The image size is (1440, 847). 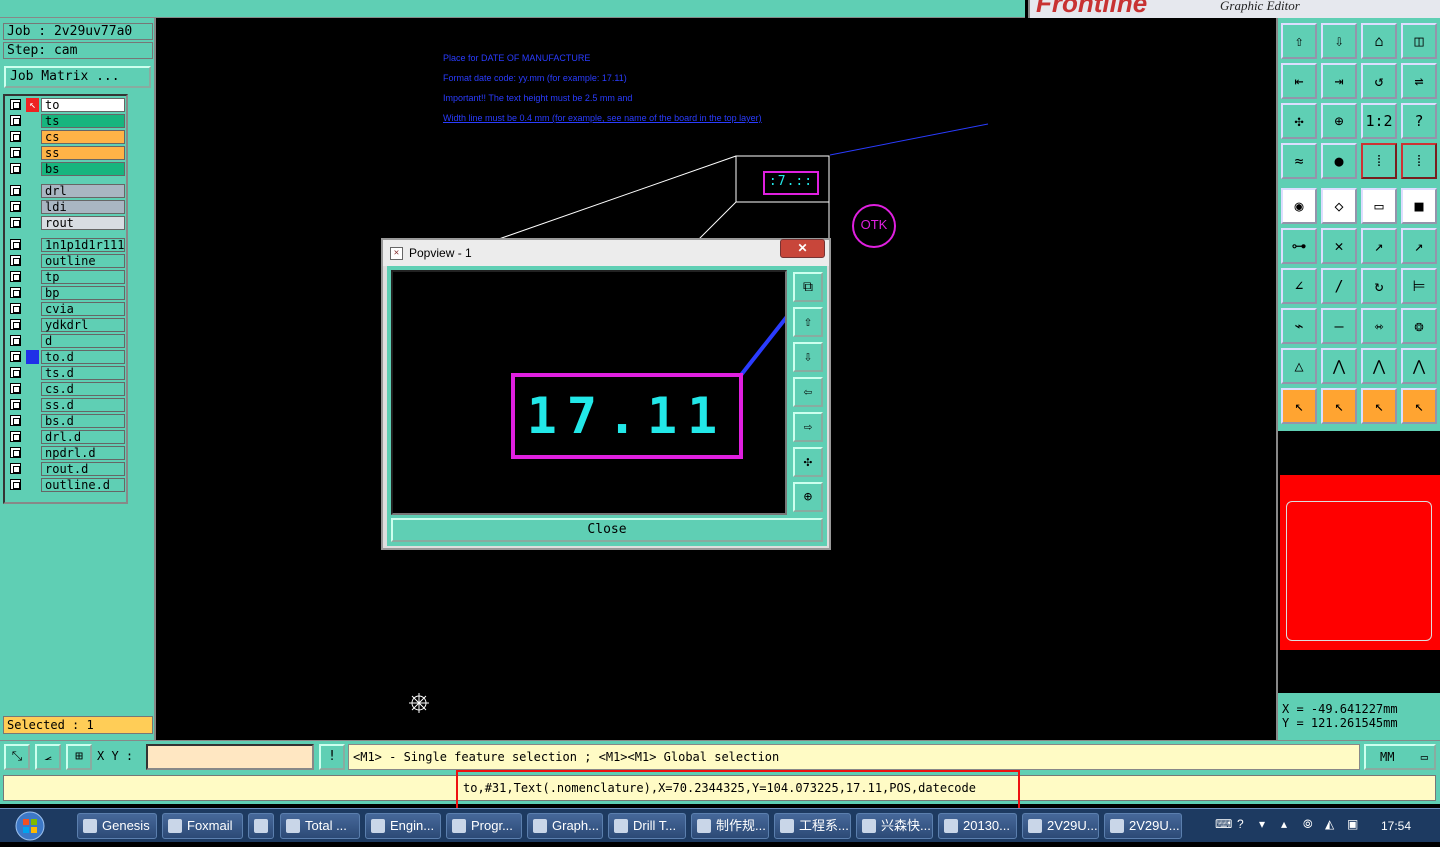 I want to click on monitor-icon: ▣, so click(x=1352, y=824).